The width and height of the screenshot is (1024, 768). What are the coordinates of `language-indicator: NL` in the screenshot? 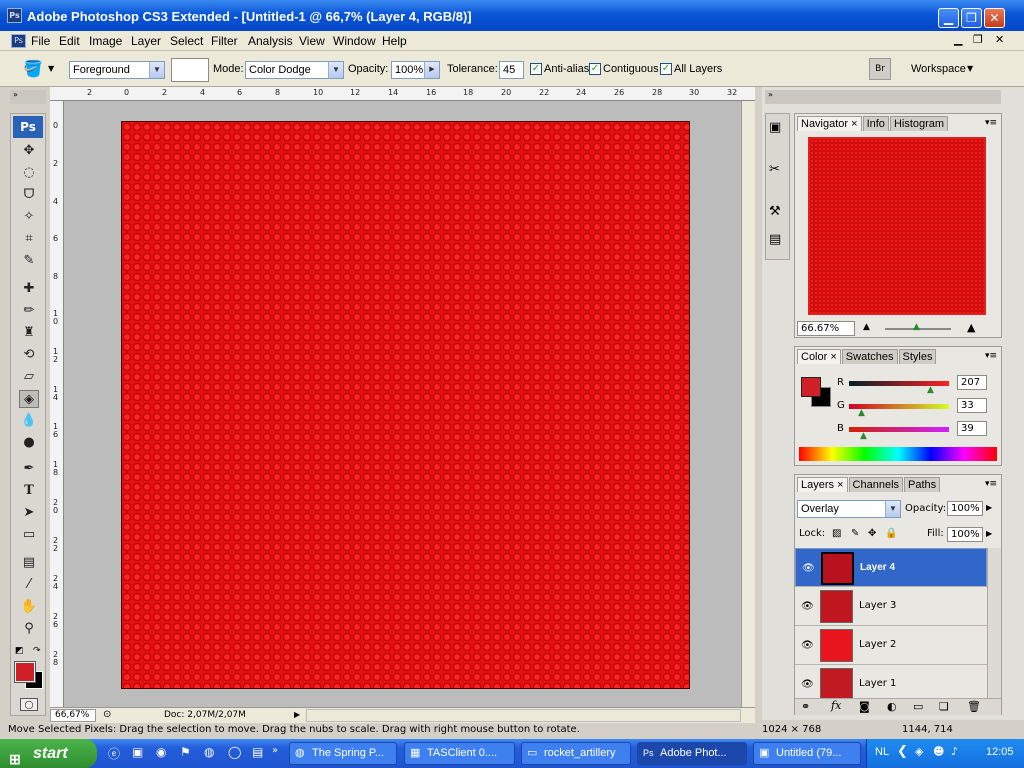 It's located at (882, 752).